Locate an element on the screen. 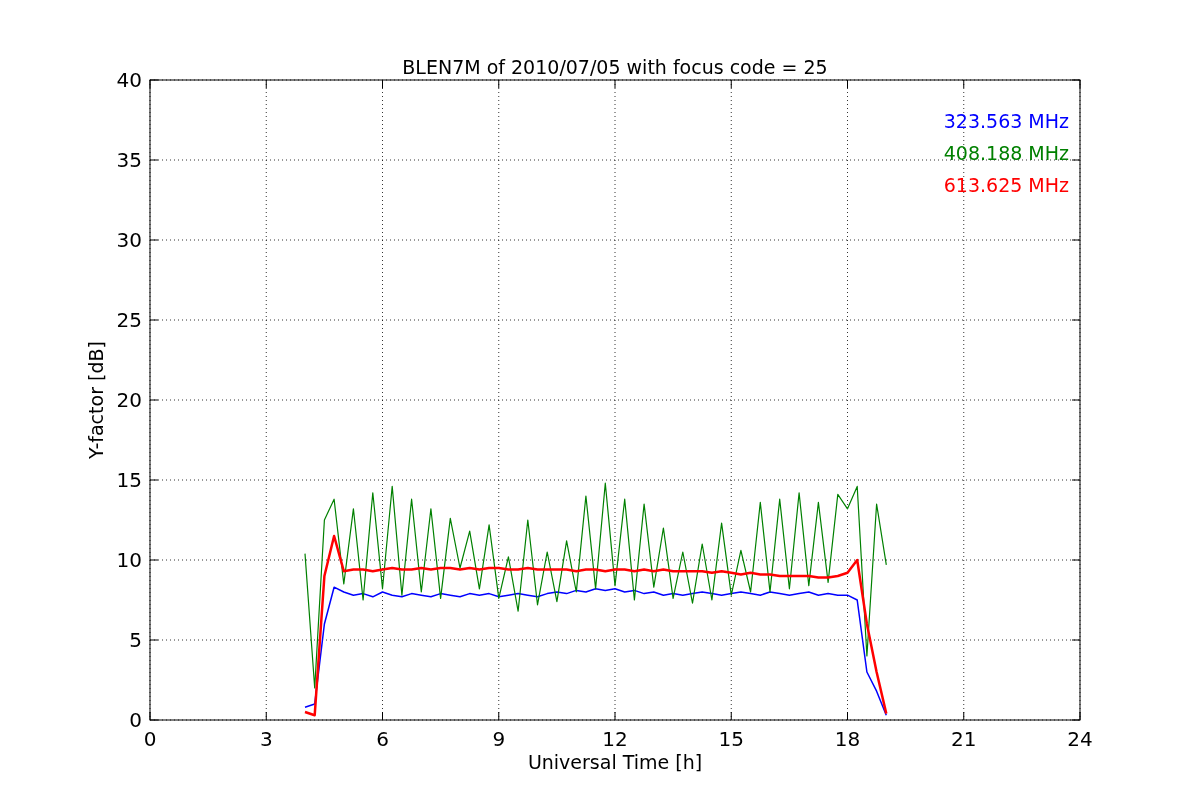 The width and height of the screenshot is (1200, 800). x-tick-label: 24 is located at coordinates (1080, 739).